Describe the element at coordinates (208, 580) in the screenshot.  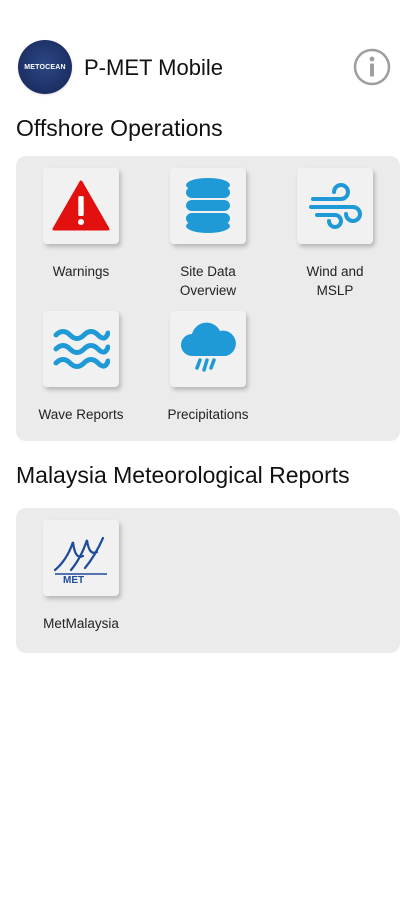
I see `malaysia-meteorological-card: MET MetMalaysia` at that location.